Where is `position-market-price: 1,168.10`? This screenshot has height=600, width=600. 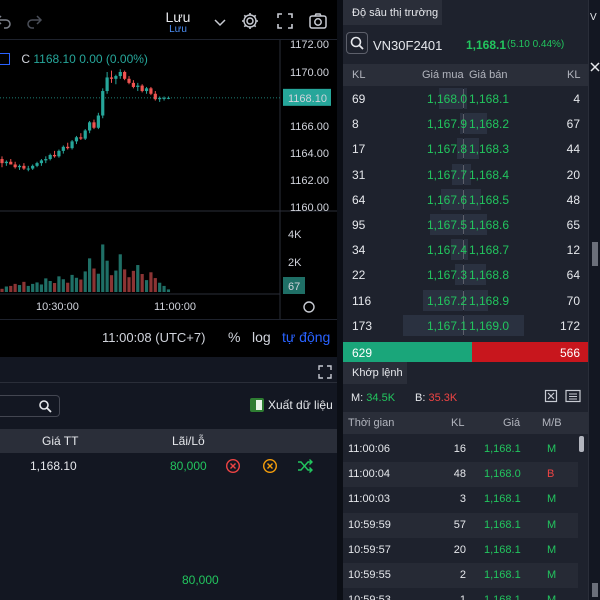
position-market-price: 1,168.10 is located at coordinates (53, 466).